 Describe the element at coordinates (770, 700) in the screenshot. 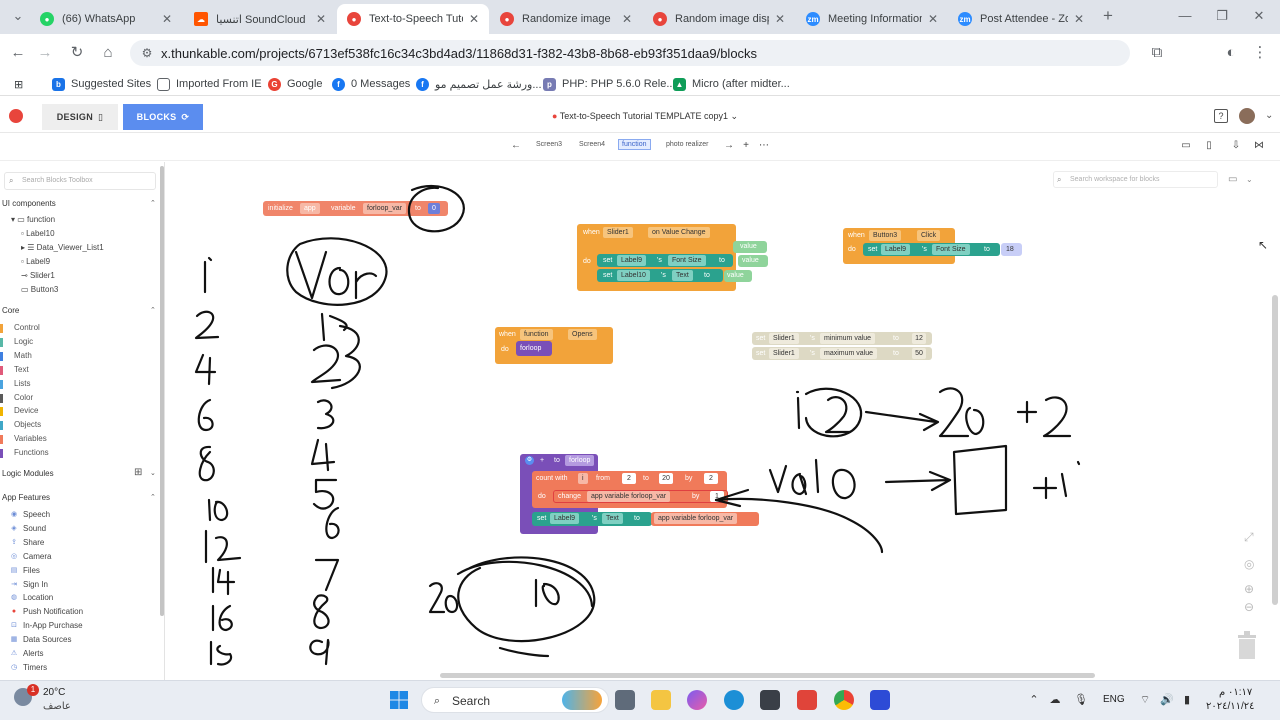

I see `store-icon` at that location.